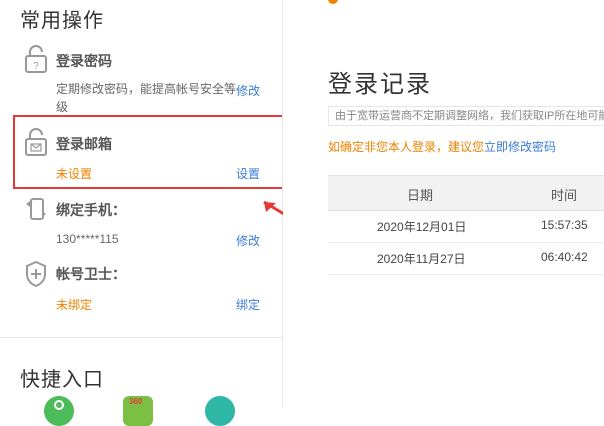 The height and width of the screenshot is (426, 604). I want to click on phone-swap-icon, so click(36, 211).